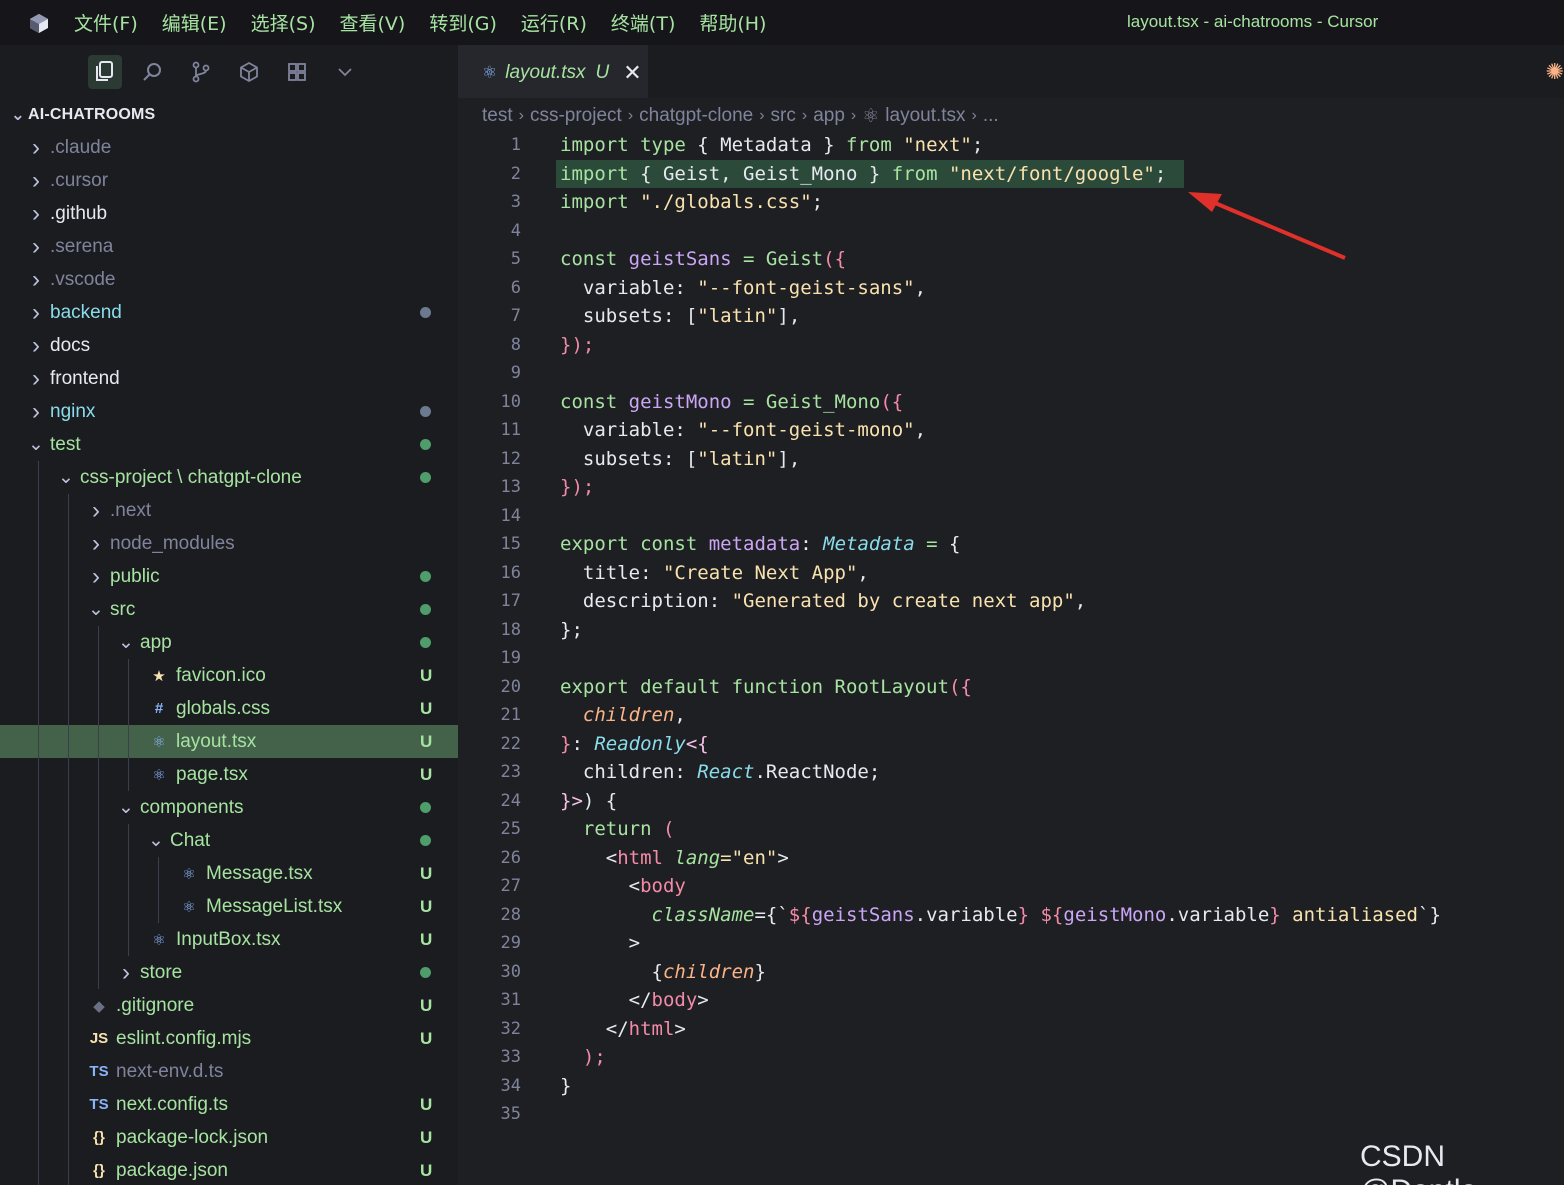 The width and height of the screenshot is (1564, 1185). I want to click on folder-item: › .claude, so click(229, 147).